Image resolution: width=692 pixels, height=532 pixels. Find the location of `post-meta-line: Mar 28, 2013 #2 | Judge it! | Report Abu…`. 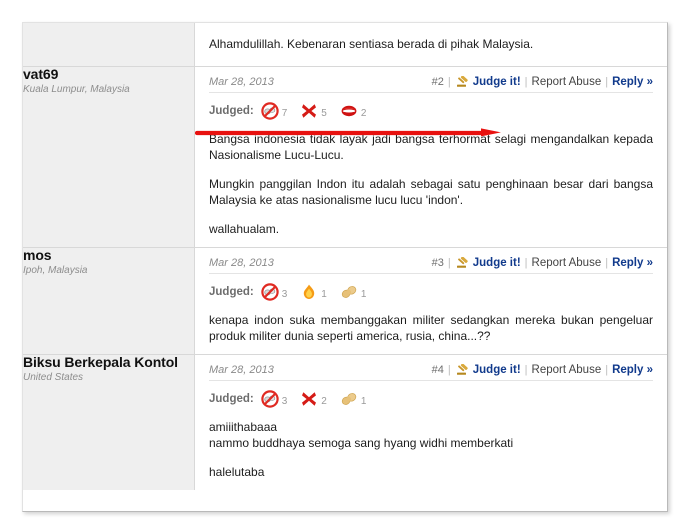

post-meta-line: Mar 28, 2013 #2 | Judge it! | Report Abu… is located at coordinates (431, 84).